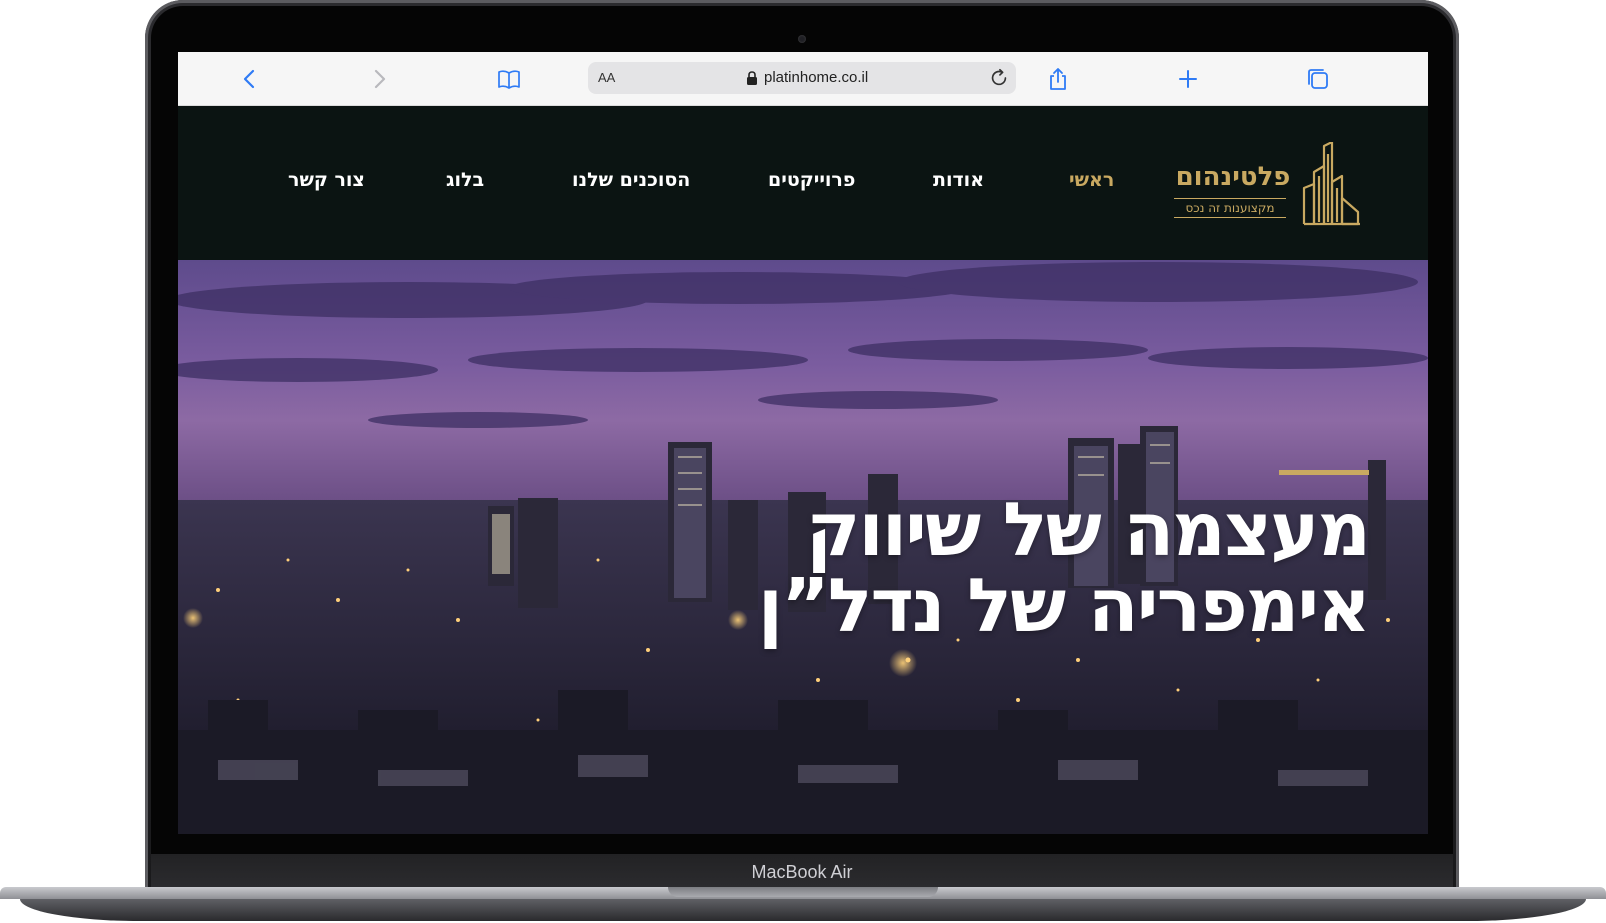  What do you see at coordinates (1088, 530) in the screenshot?
I see `hero-headline-line1: מעצמה של שיווק` at bounding box center [1088, 530].